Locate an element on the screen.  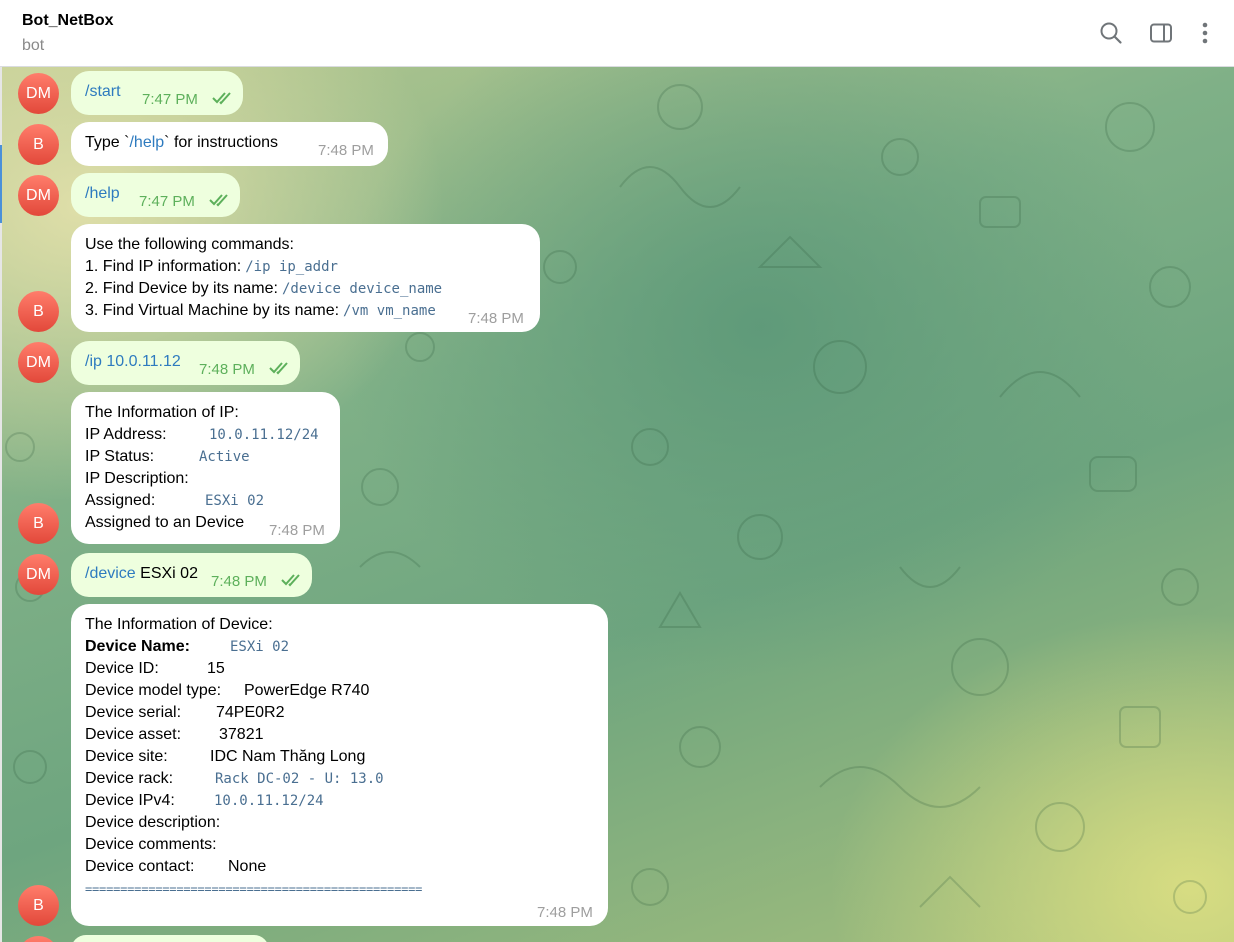
field-label: IP Address: is located at coordinates (126, 434).